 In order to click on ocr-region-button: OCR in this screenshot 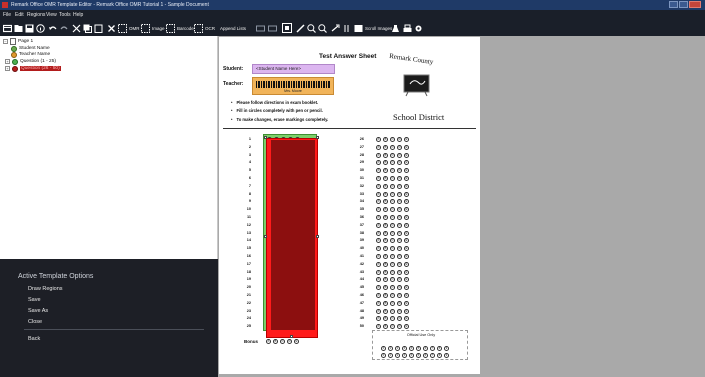, I will do `click(204, 28)`.